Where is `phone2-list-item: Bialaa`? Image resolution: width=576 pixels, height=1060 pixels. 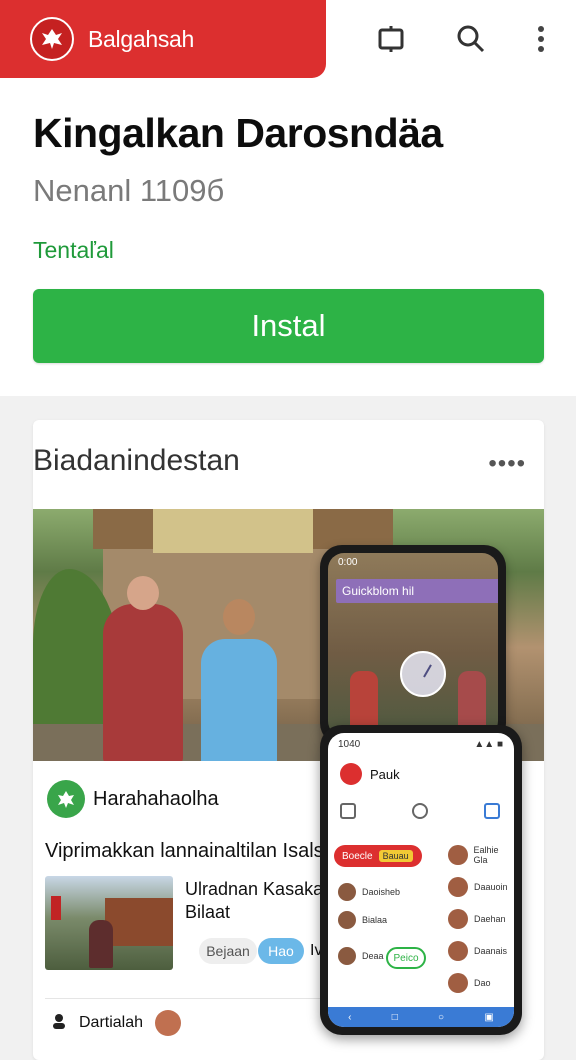
phone2-list-item: Bialaa is located at coordinates (362, 920).